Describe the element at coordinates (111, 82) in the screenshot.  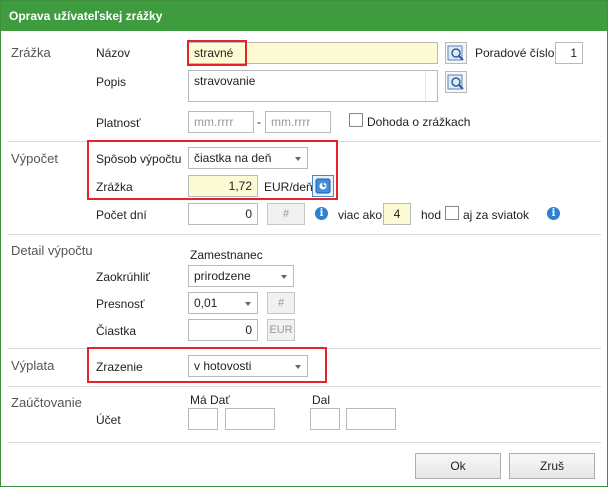
I see `popis-label: Popis` at that location.